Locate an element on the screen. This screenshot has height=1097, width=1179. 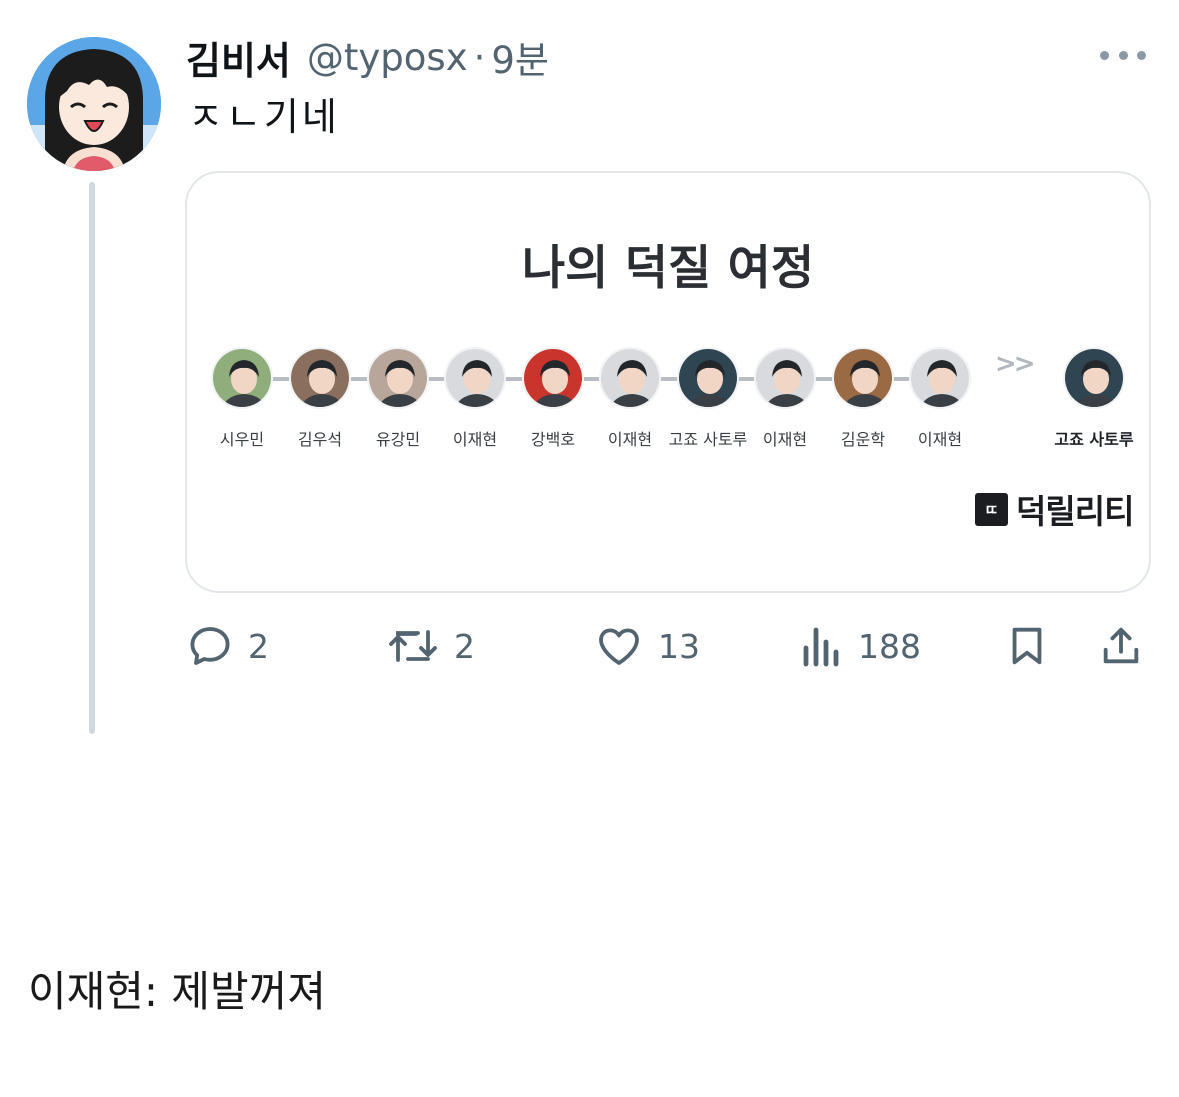
views-count: 188 is located at coordinates (889, 646).